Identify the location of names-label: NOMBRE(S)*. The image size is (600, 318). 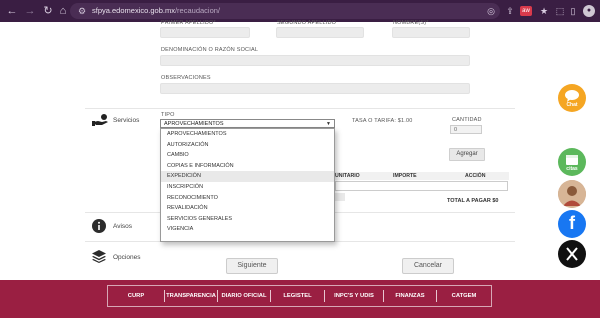
(411, 23).